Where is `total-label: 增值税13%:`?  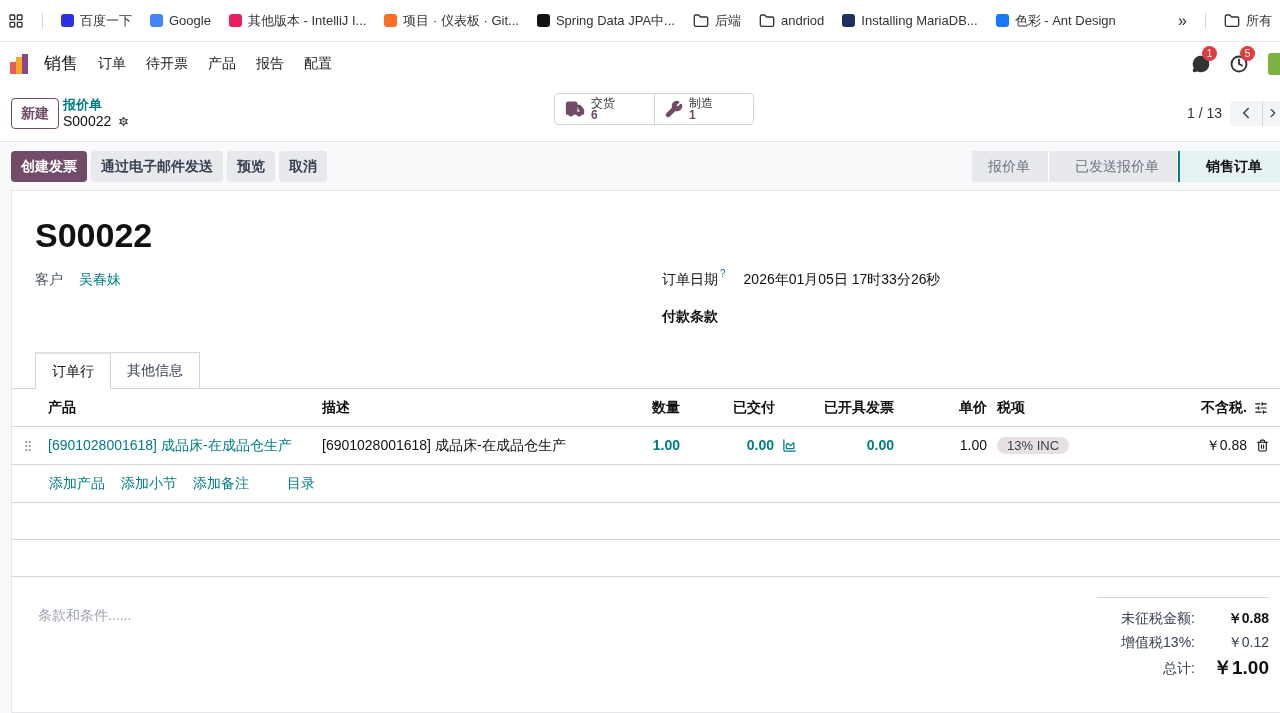
total-label: 增值税13%: is located at coordinates (1158, 642).